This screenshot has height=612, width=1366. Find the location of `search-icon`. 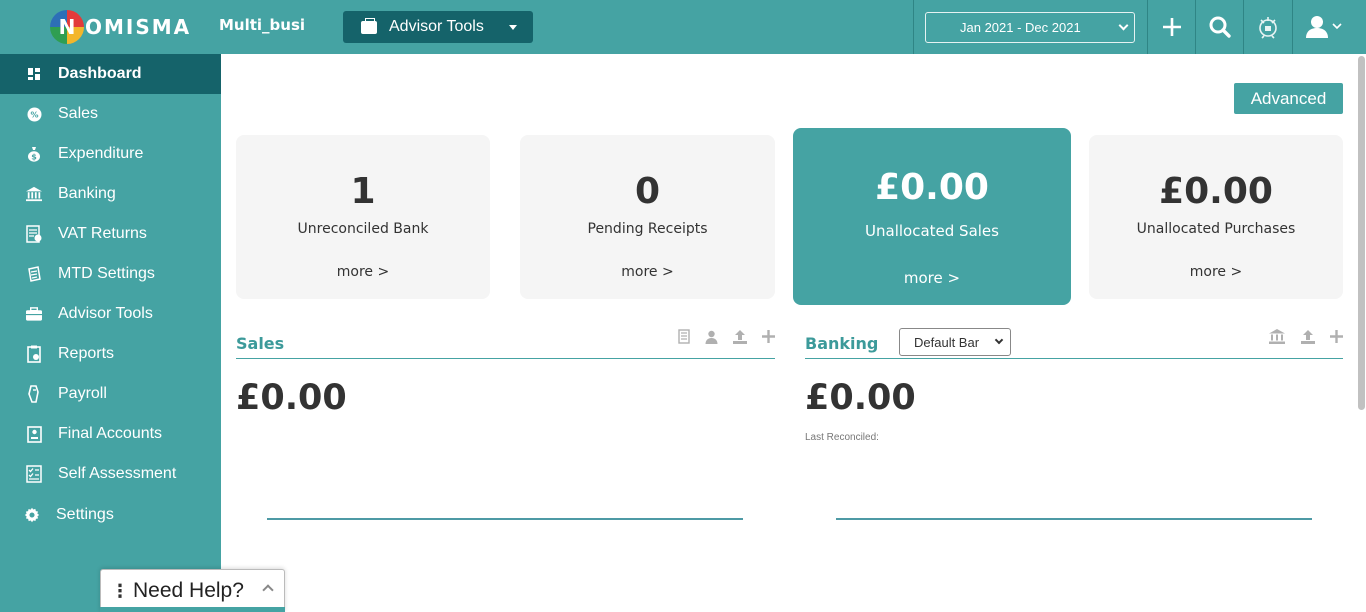

search-icon is located at coordinates (1220, 27).